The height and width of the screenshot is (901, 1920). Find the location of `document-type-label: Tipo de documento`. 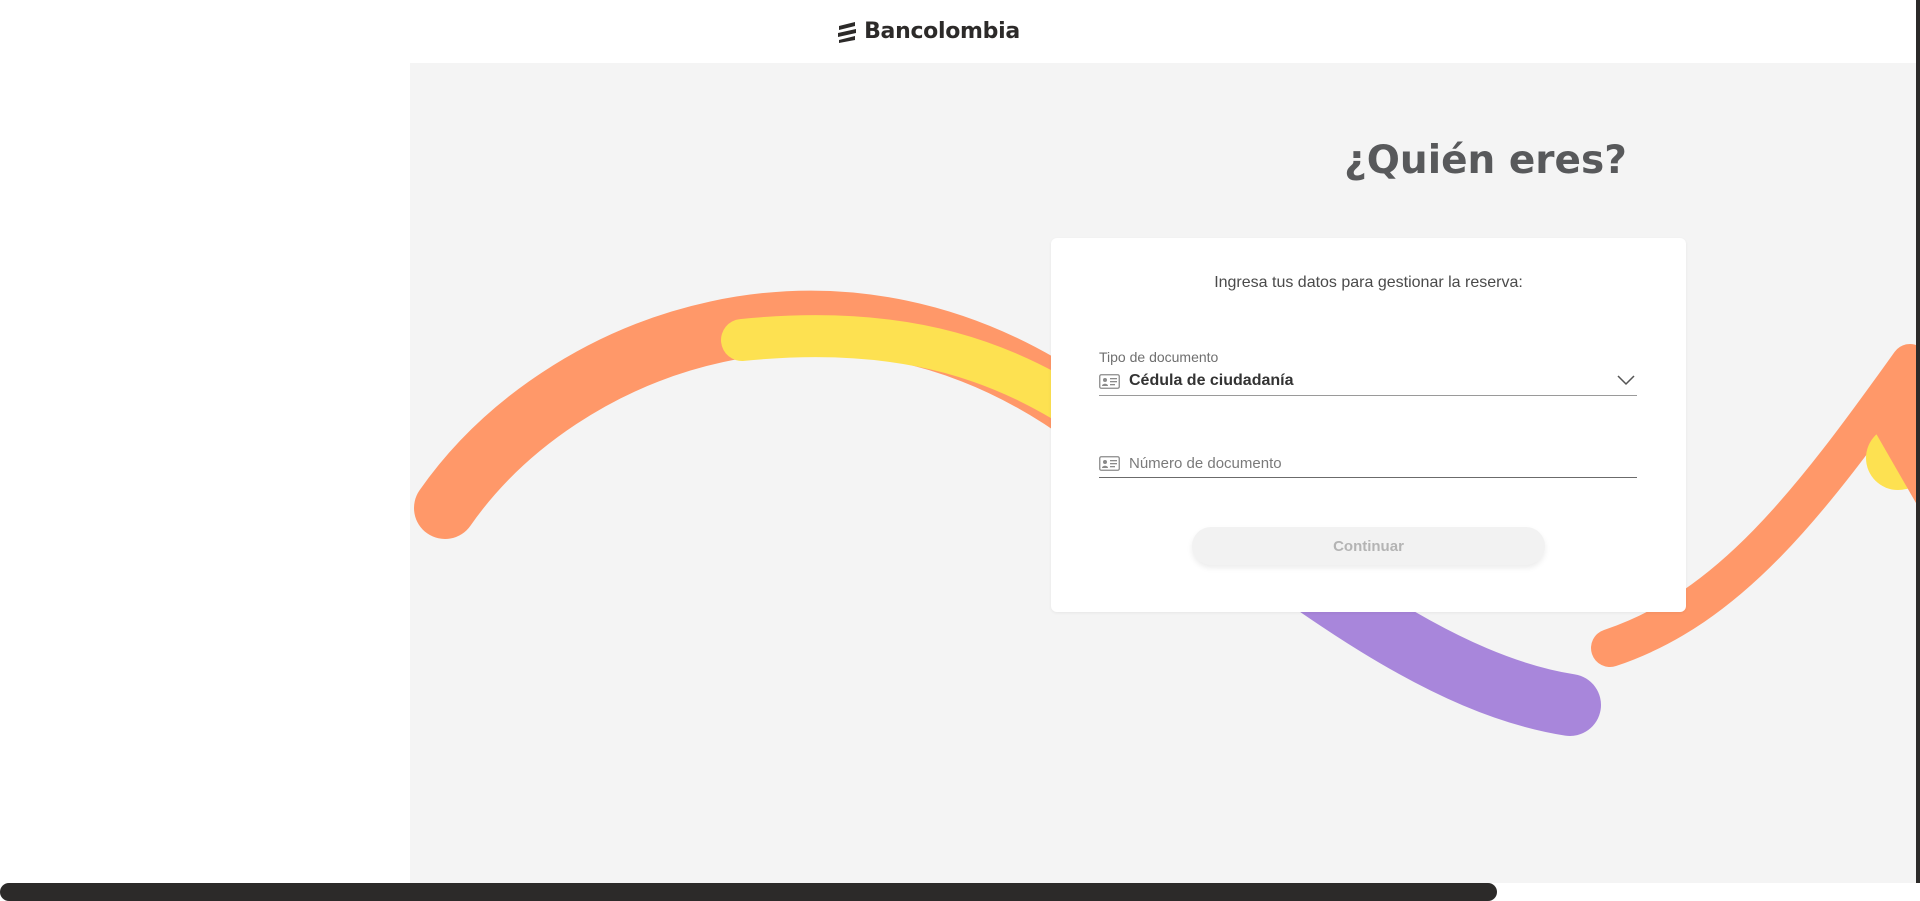

document-type-label: Tipo de documento is located at coordinates (1159, 357).